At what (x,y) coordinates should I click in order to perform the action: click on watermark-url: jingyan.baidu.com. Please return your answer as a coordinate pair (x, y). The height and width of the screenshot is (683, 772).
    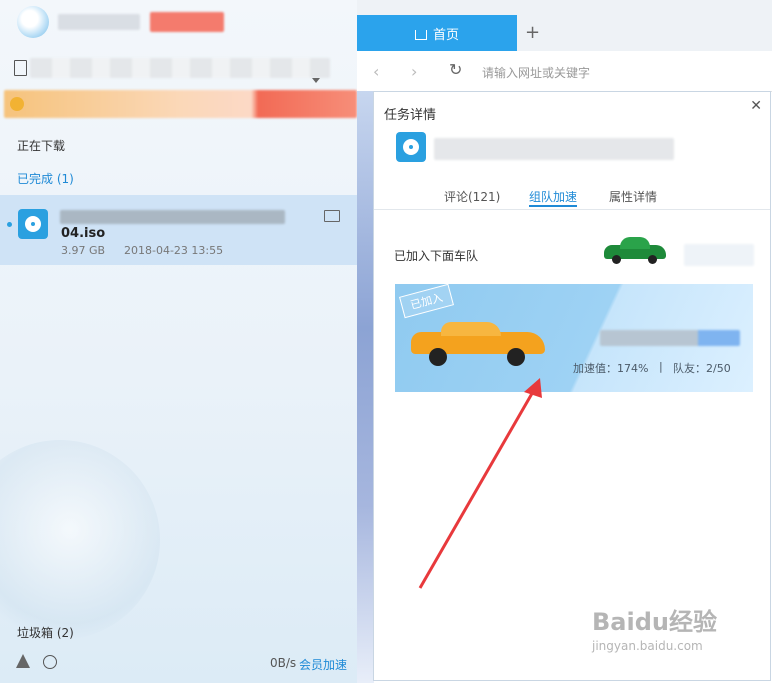
    Looking at the image, I should click on (647, 646).